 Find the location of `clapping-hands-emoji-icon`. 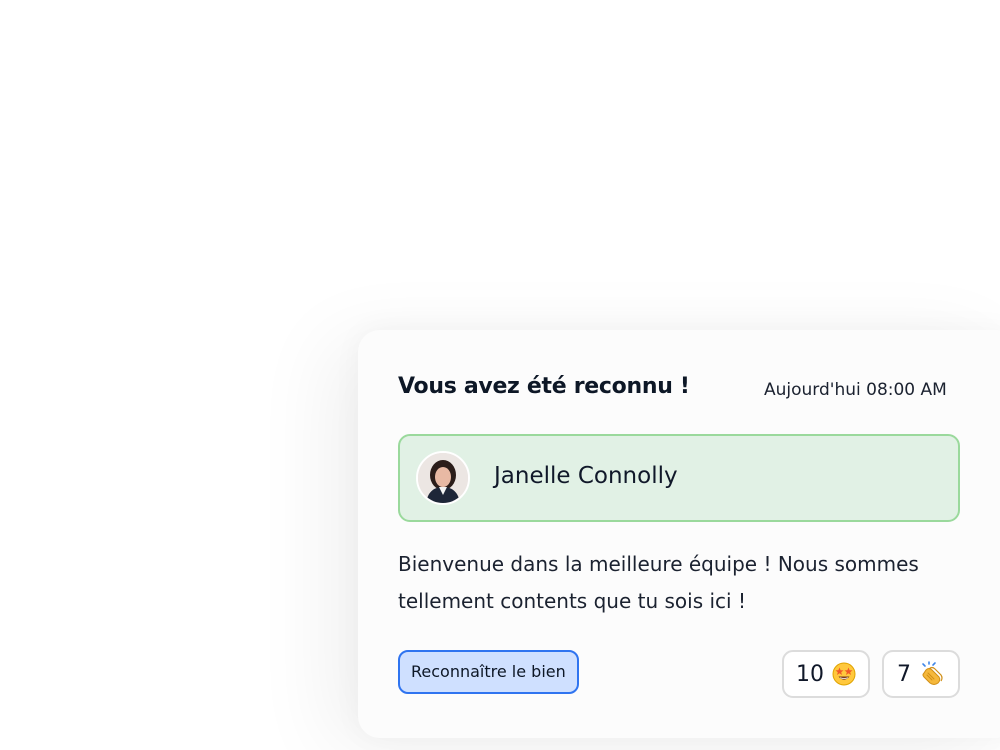

clapping-hands-emoji-icon is located at coordinates (932, 674).